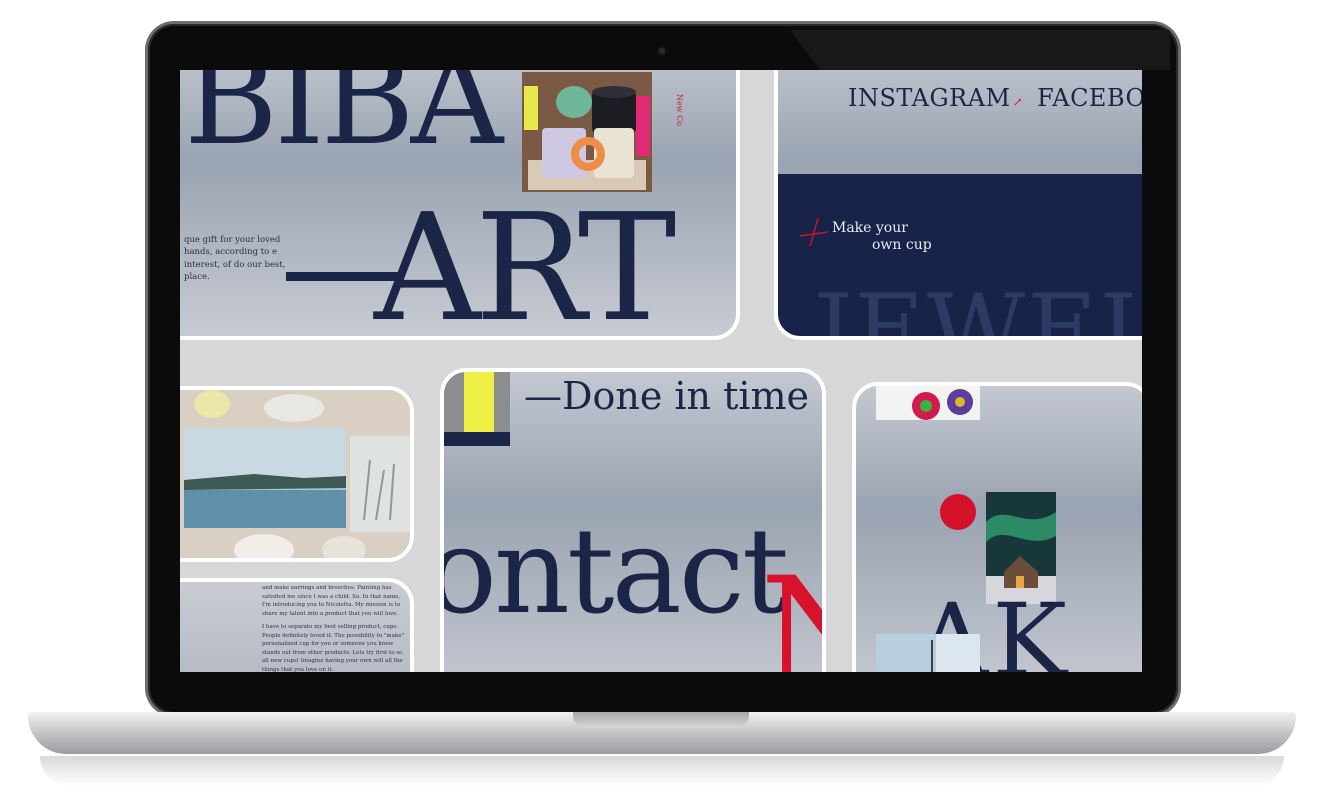 The width and height of the screenshot is (1324, 794). Describe the element at coordinates (814, 232) in the screenshot. I see `cross-icon` at that location.